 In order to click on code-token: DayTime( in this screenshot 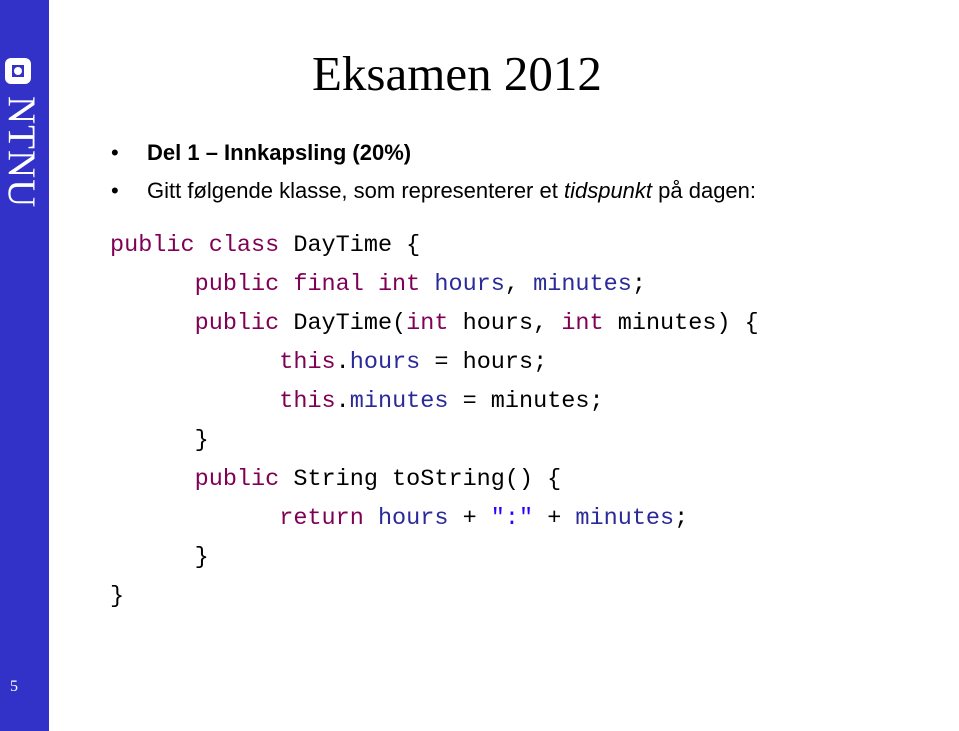, I will do `click(350, 323)`.